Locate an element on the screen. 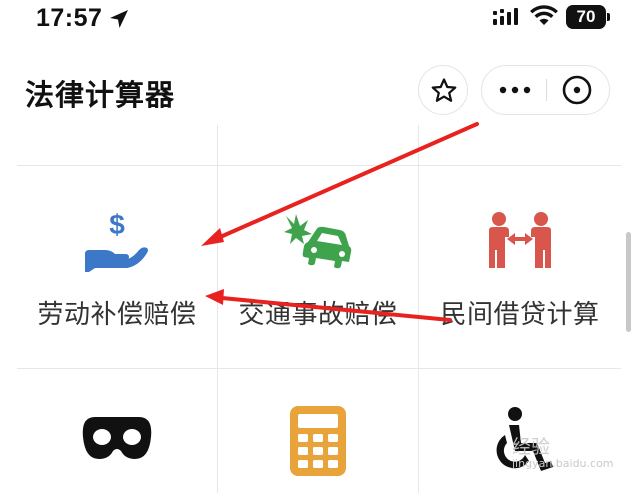 The image size is (643, 493). watermark-url: jingyan.baidu.com is located at coordinates (563, 463).